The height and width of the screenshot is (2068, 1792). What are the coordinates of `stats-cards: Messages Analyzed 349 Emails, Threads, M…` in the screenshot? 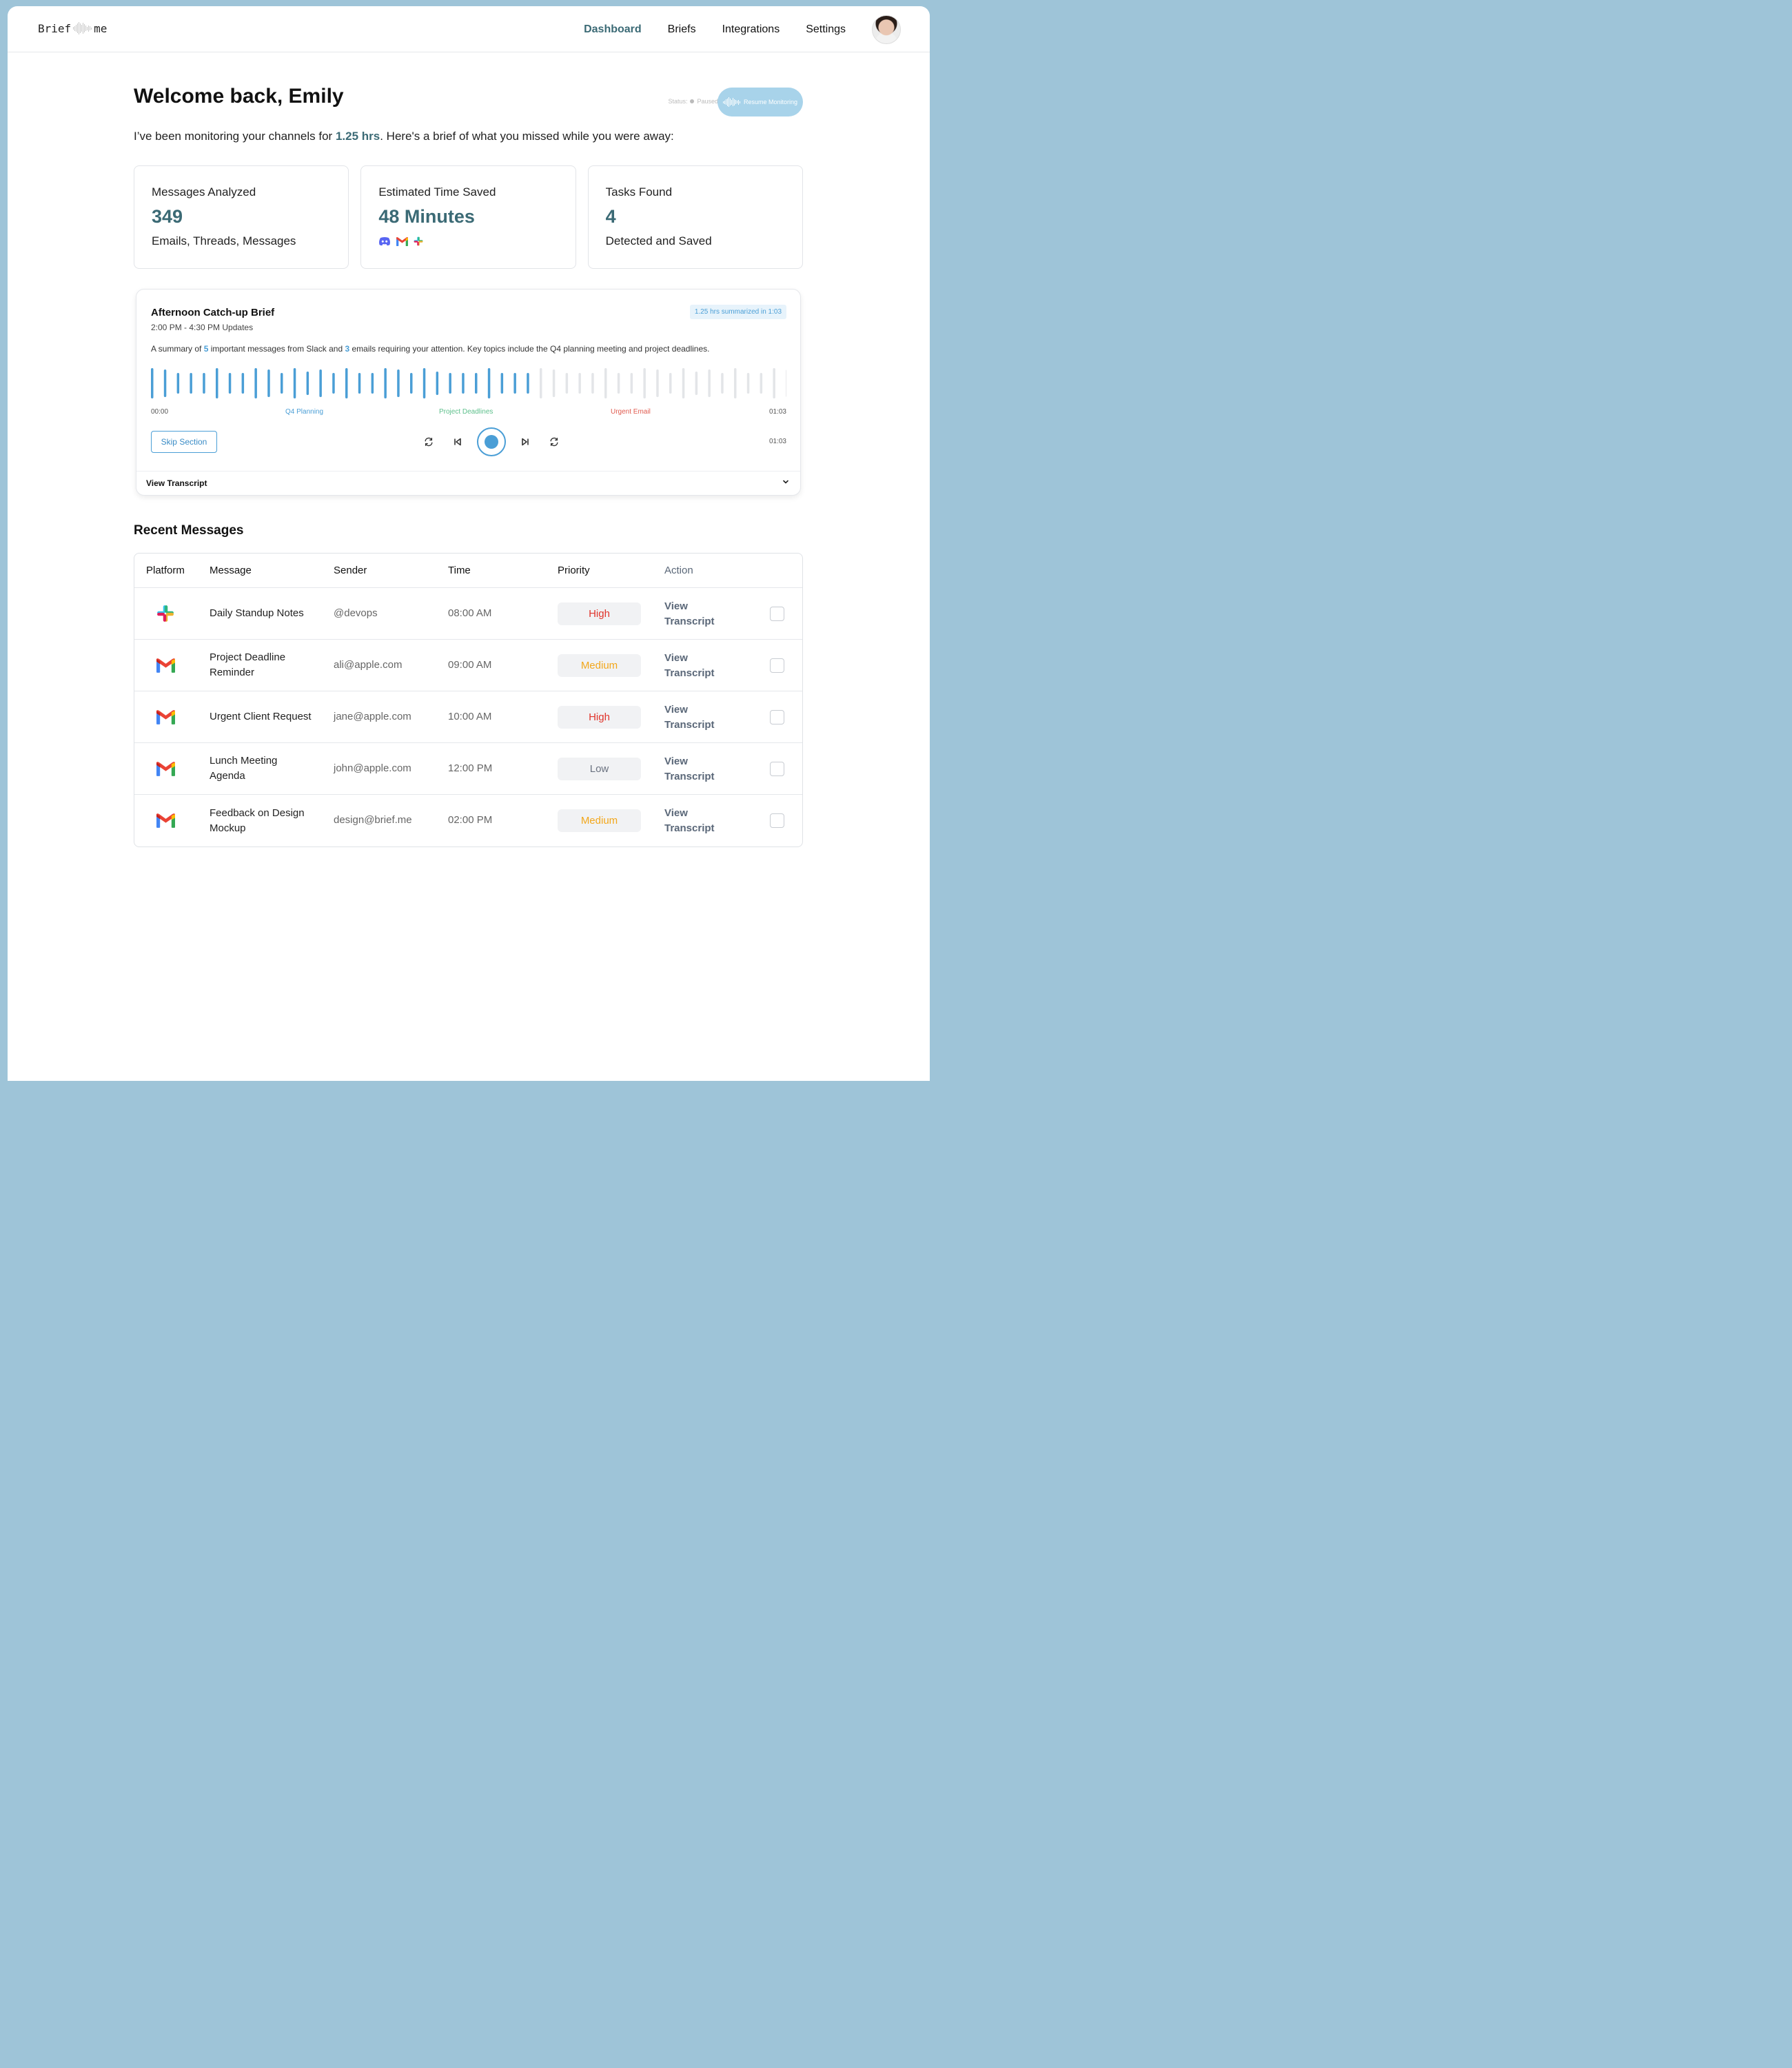 It's located at (468, 217).